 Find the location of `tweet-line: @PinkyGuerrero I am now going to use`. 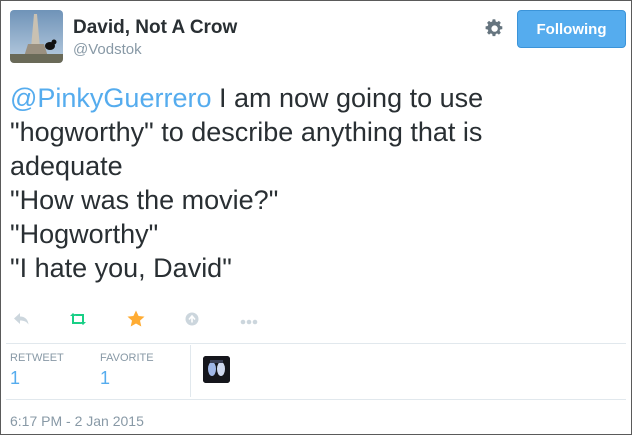

tweet-line: @PinkyGuerrero I am now going to use is located at coordinates (310, 98).